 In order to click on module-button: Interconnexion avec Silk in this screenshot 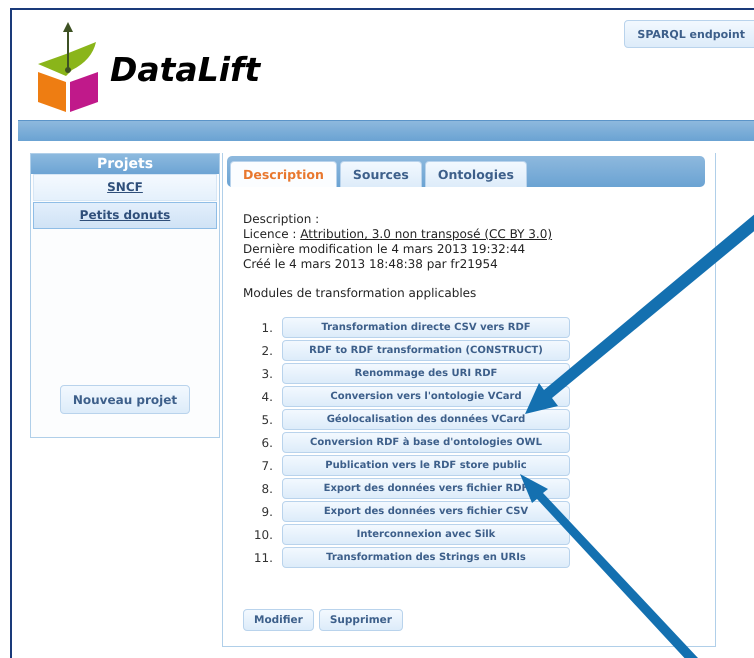, I will do `click(426, 534)`.